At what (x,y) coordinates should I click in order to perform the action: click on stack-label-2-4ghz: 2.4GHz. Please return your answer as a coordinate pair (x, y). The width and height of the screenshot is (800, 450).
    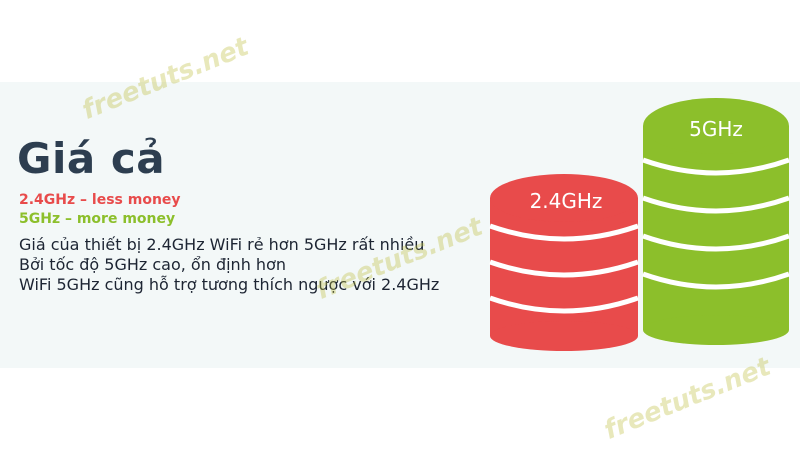
    Looking at the image, I should click on (566, 201).